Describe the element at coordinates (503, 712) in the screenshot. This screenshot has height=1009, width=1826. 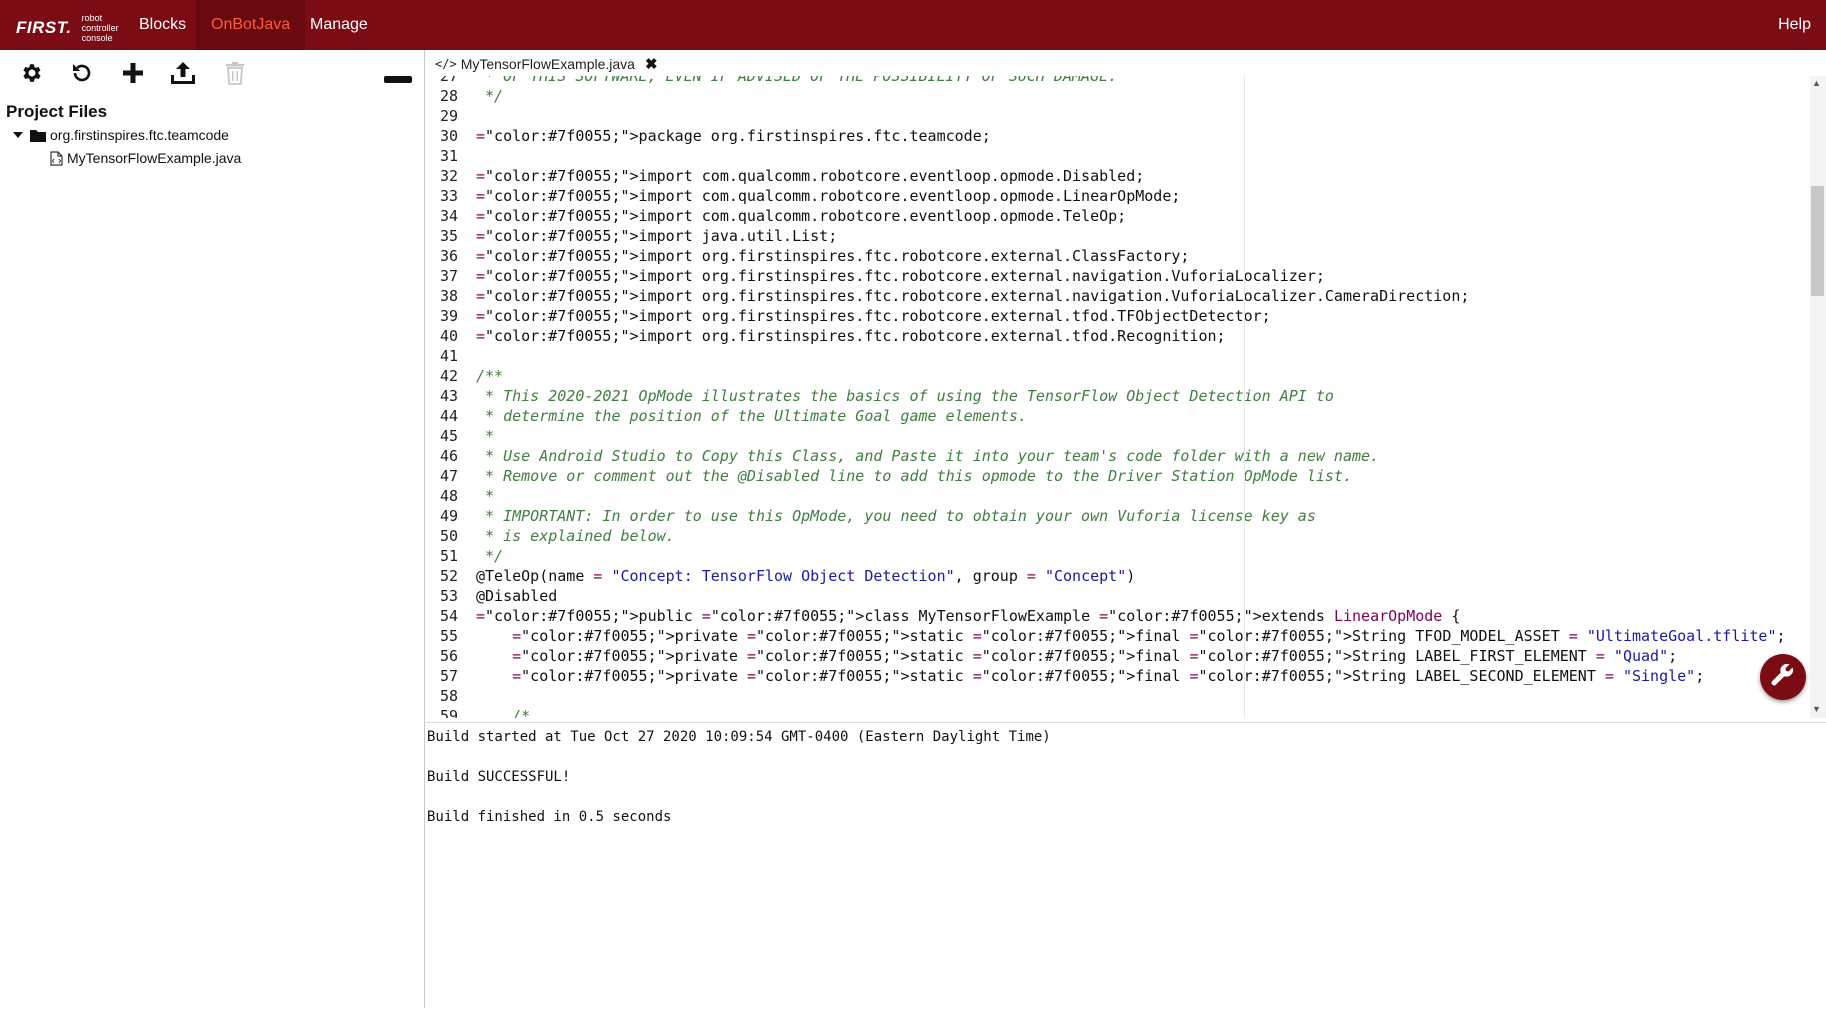
I see `code-text: /*` at that location.